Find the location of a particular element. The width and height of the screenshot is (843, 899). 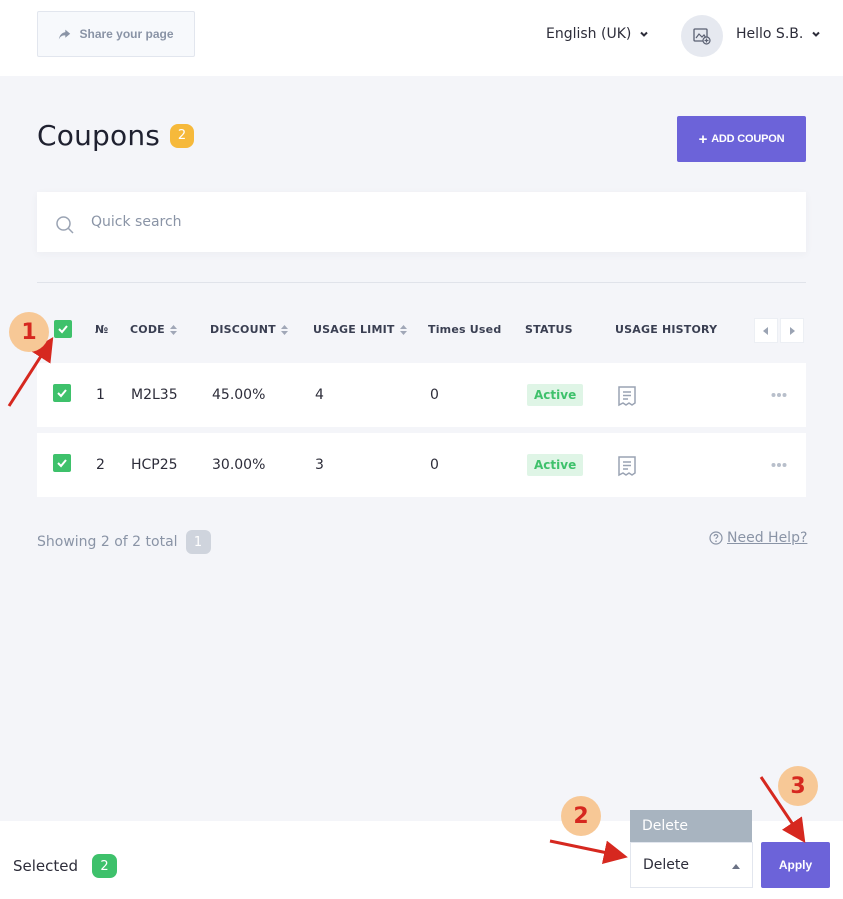

row-discount: 45.00% is located at coordinates (239, 395).